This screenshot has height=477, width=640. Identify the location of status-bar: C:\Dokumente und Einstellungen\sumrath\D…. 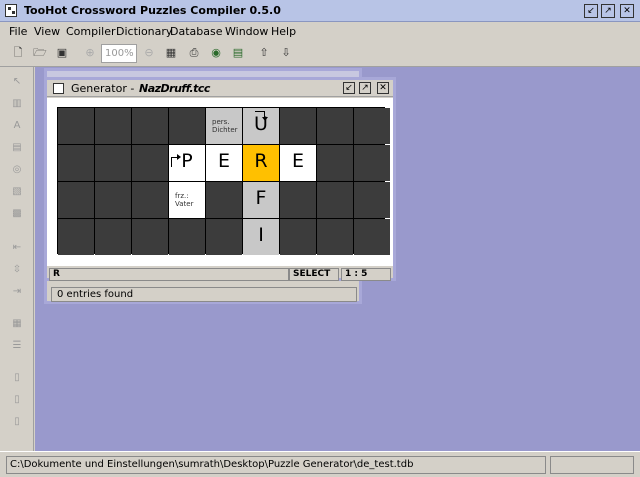
(320, 464).